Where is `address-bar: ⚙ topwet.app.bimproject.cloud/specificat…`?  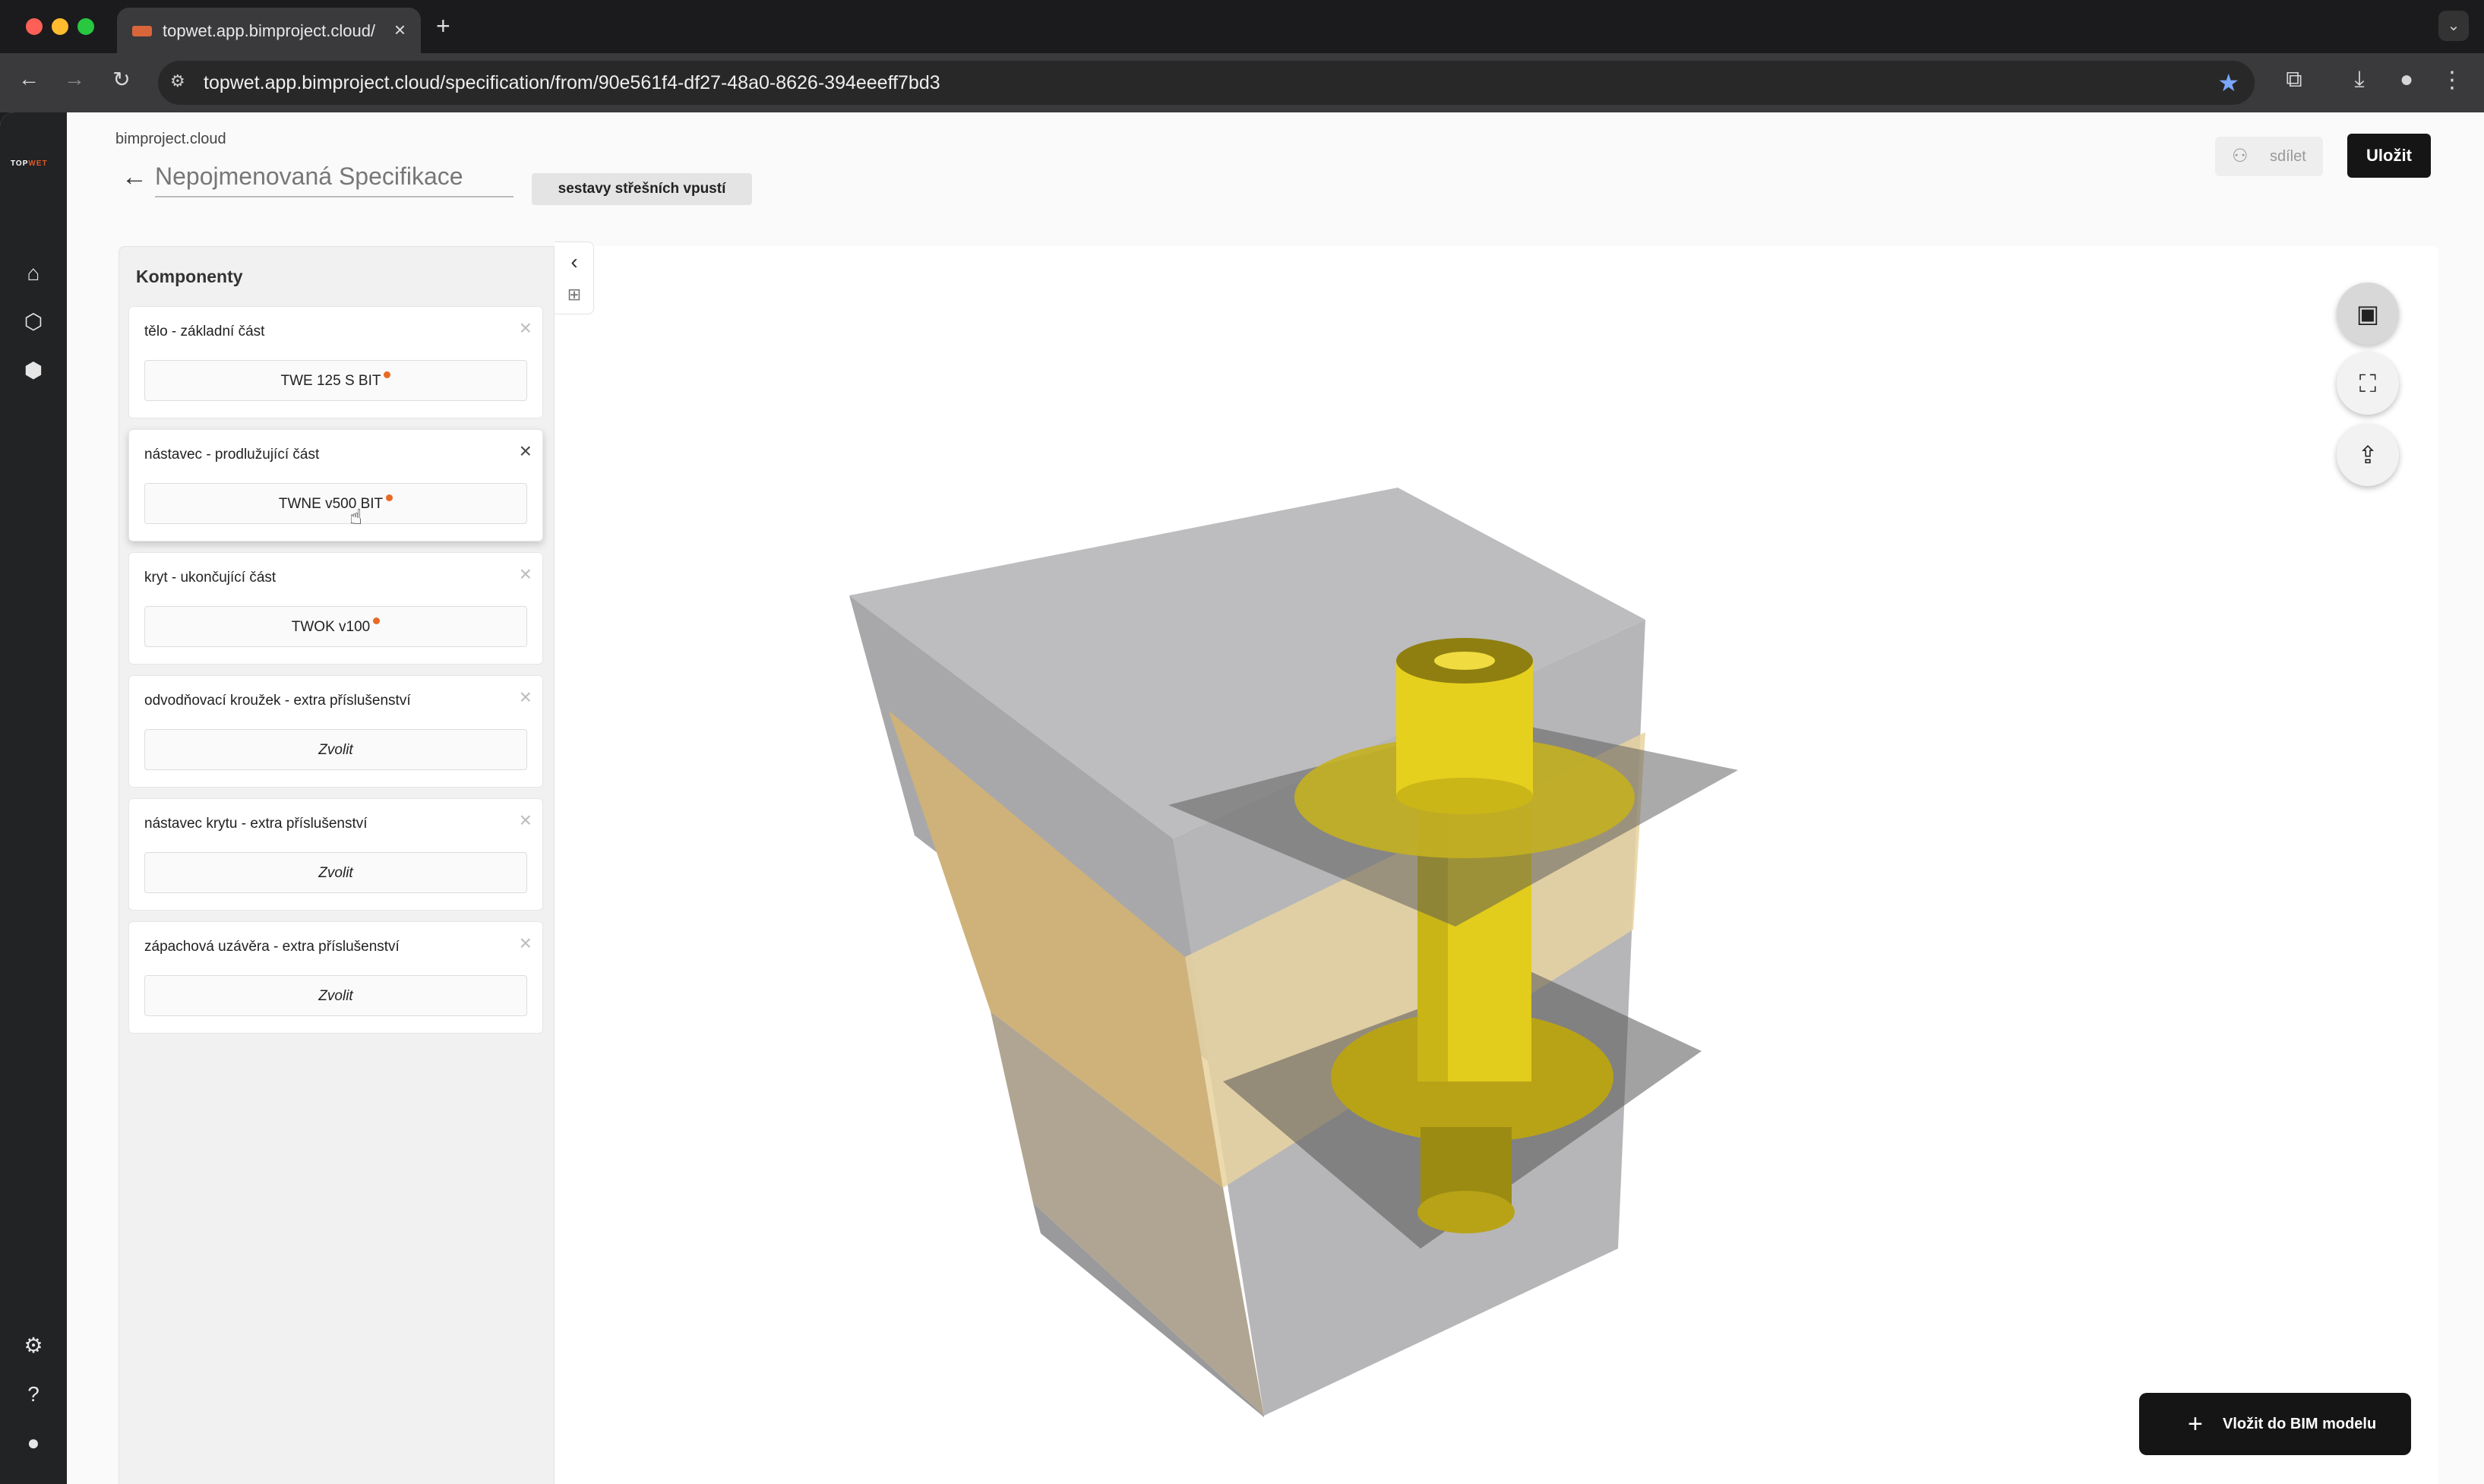
address-bar: ⚙ topwet.app.bimproject.cloud/specificat… is located at coordinates (1207, 83).